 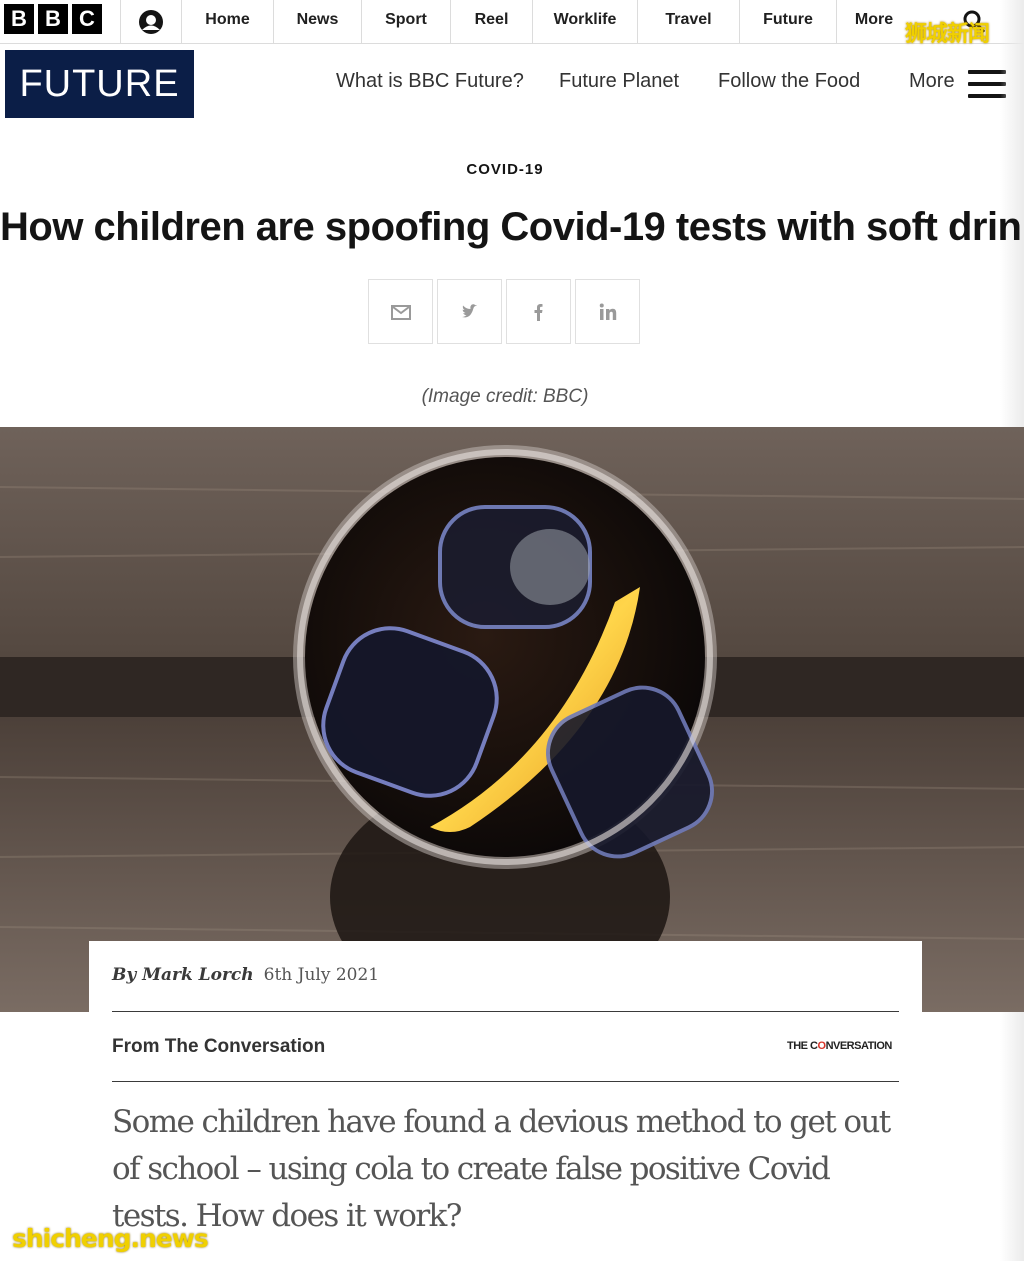 I want to click on subnav-future-planet: Future Planet, so click(x=619, y=81).